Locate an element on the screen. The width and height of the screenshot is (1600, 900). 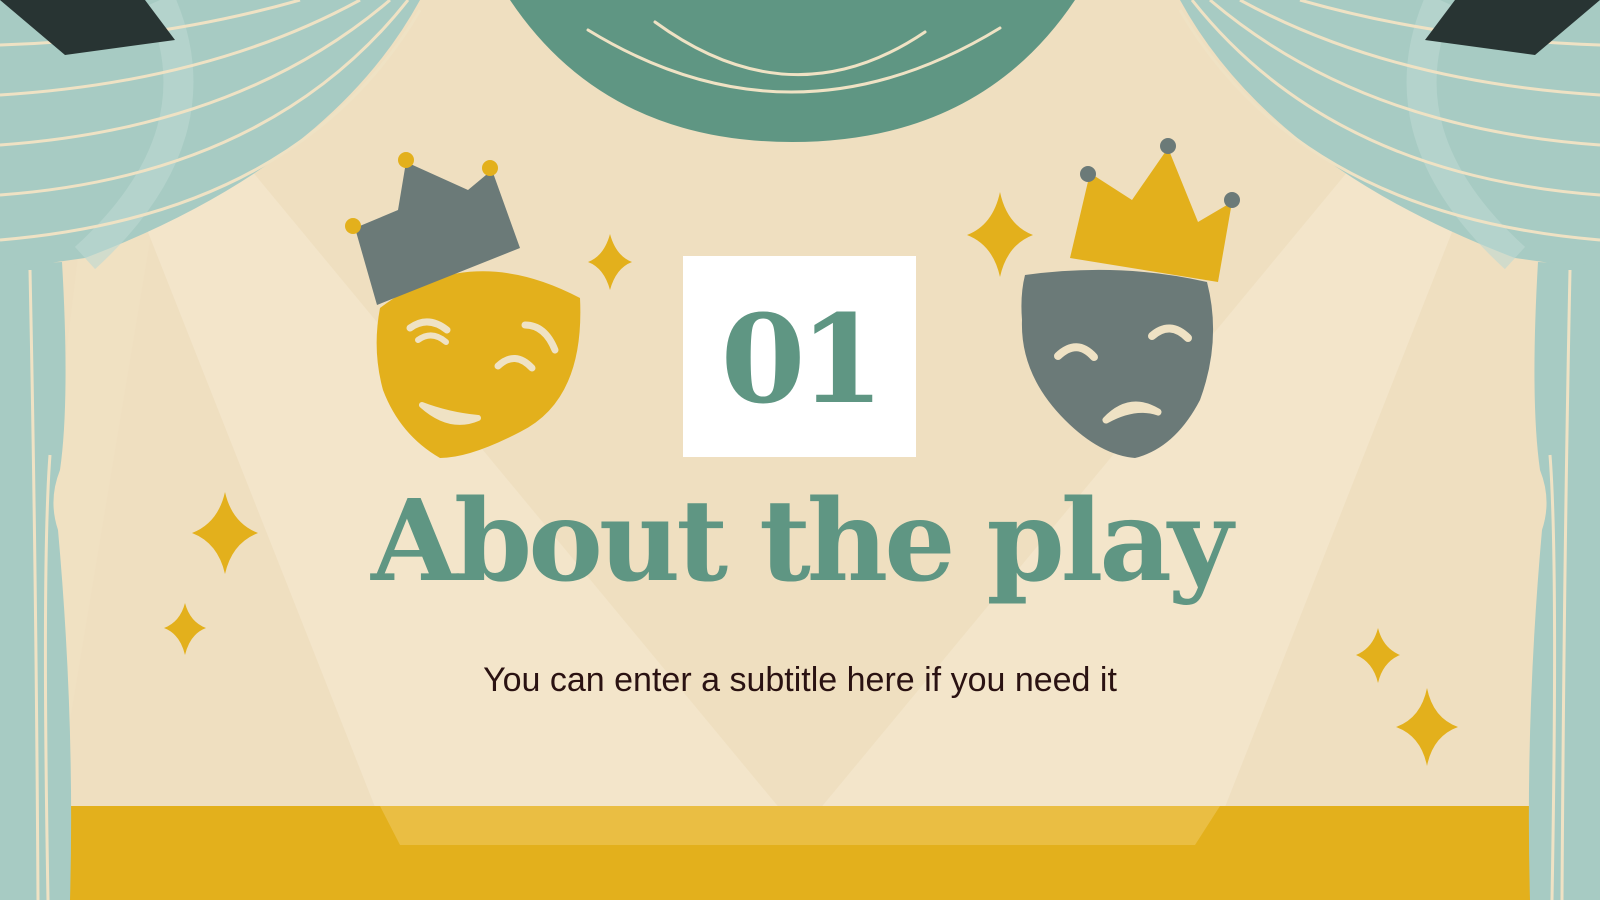
top-drape is located at coordinates (792, 71).